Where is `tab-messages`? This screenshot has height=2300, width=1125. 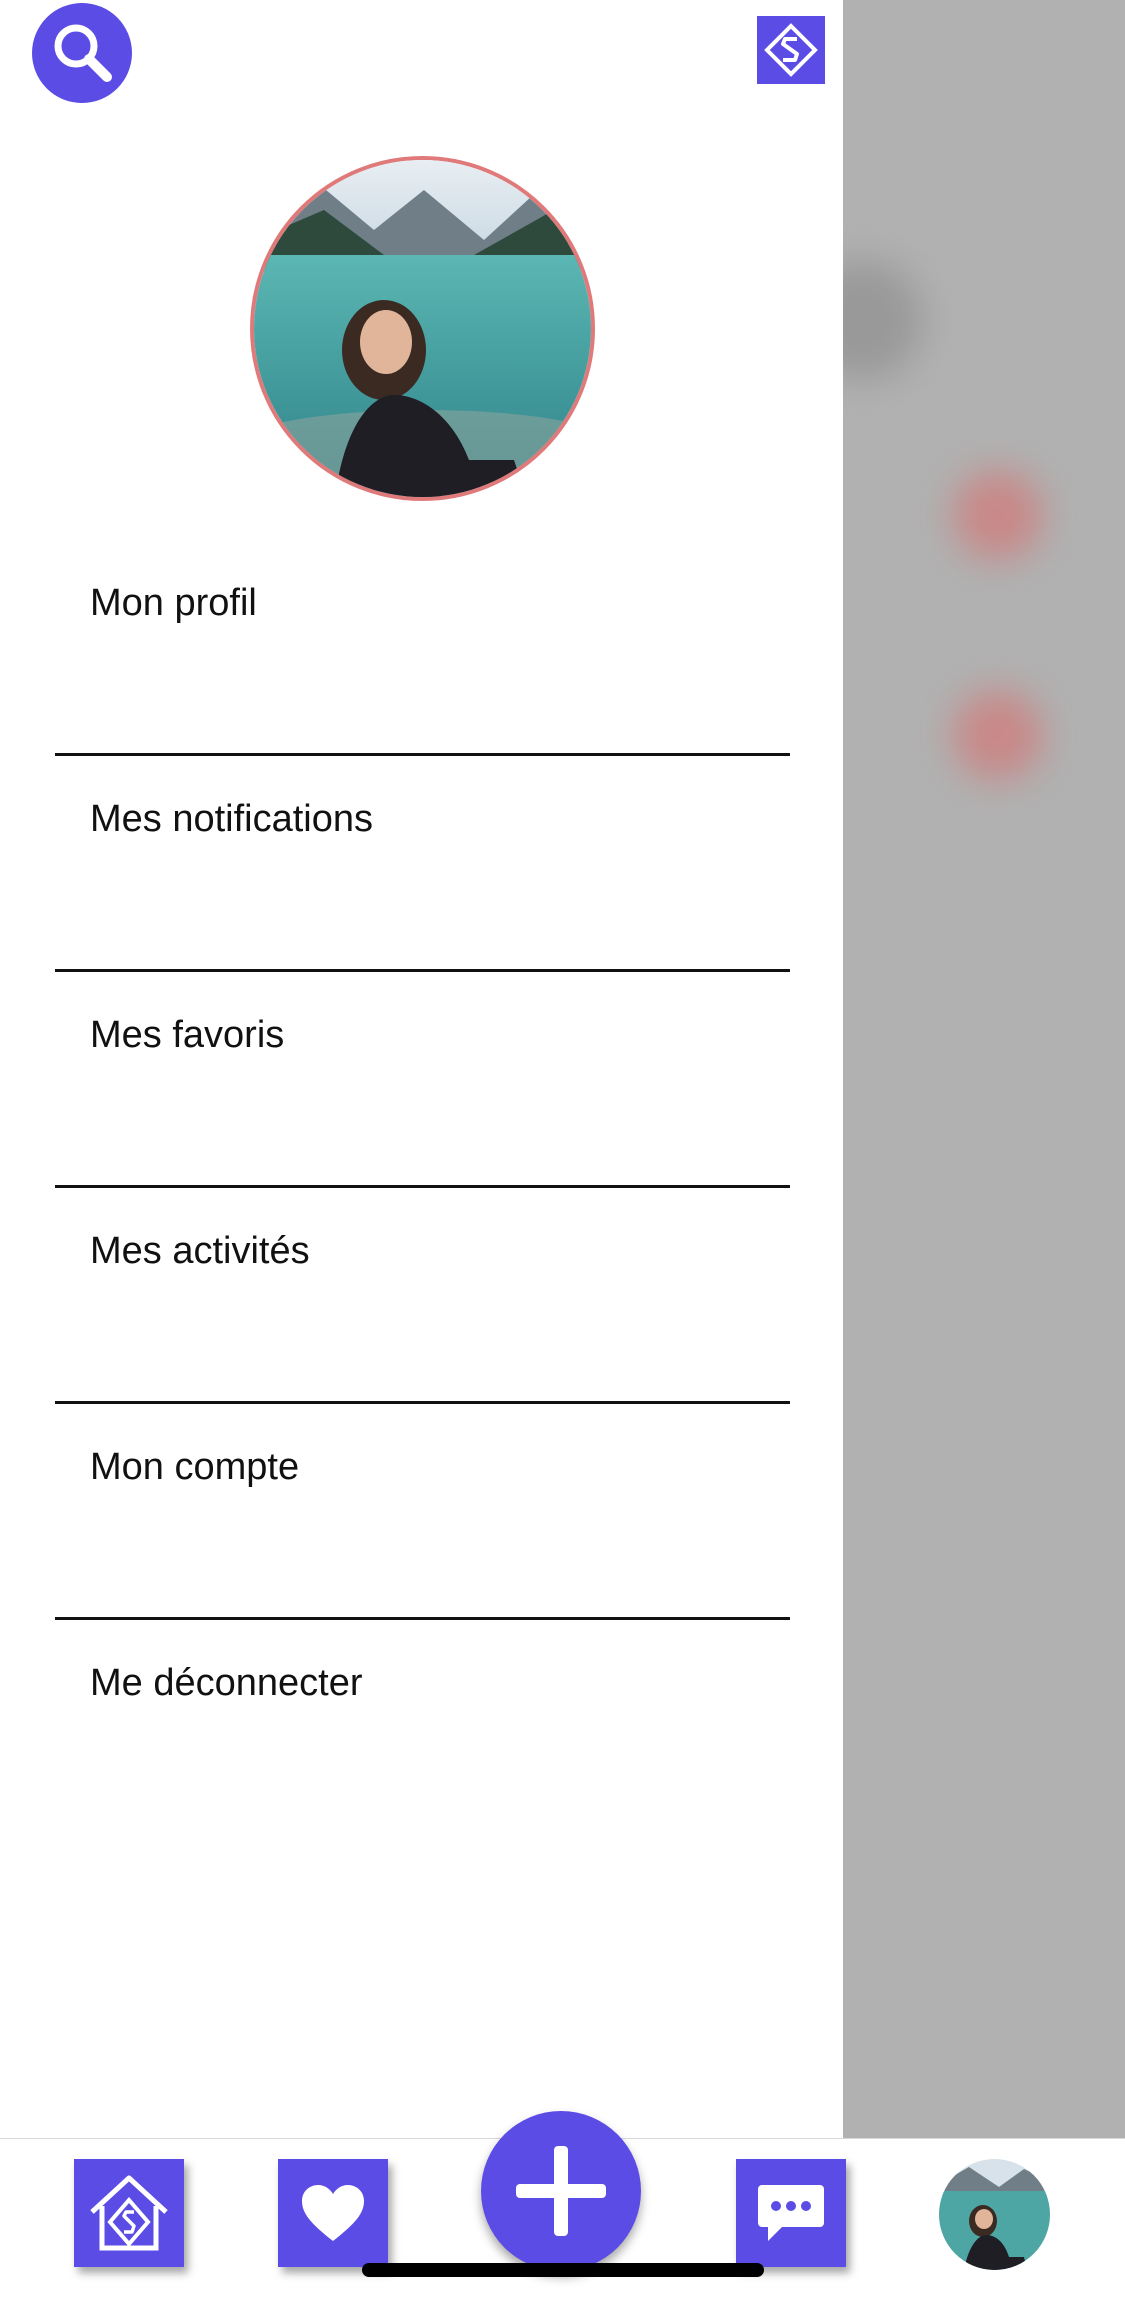
tab-messages is located at coordinates (791, 2213).